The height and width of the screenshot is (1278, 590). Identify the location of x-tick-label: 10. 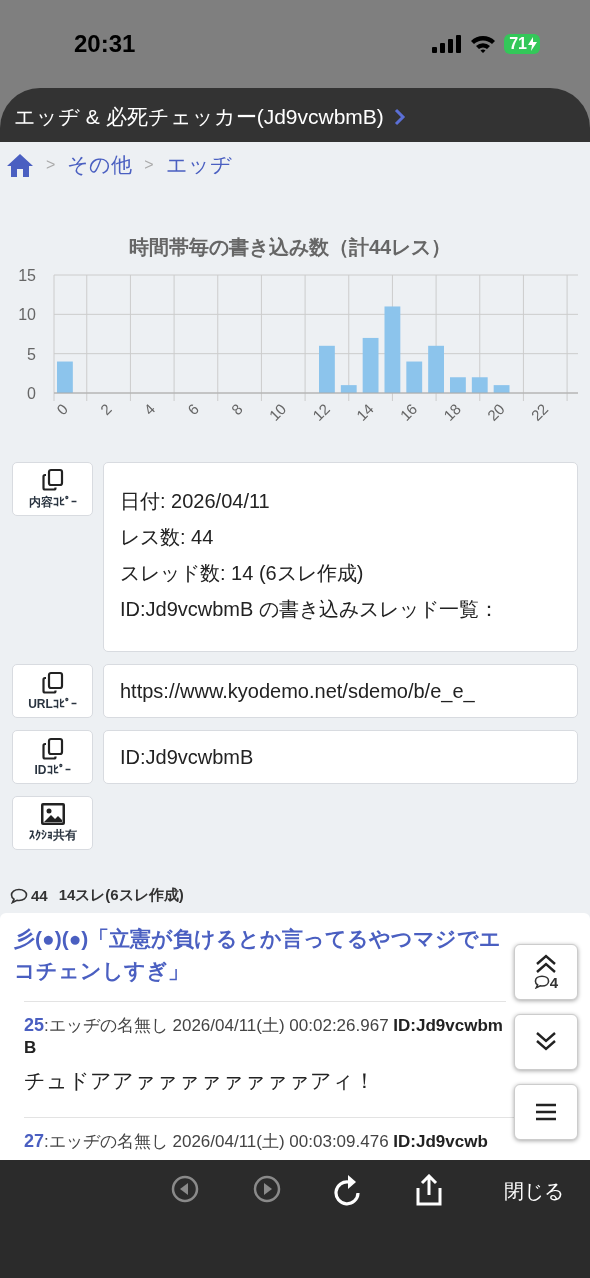
(277, 412).